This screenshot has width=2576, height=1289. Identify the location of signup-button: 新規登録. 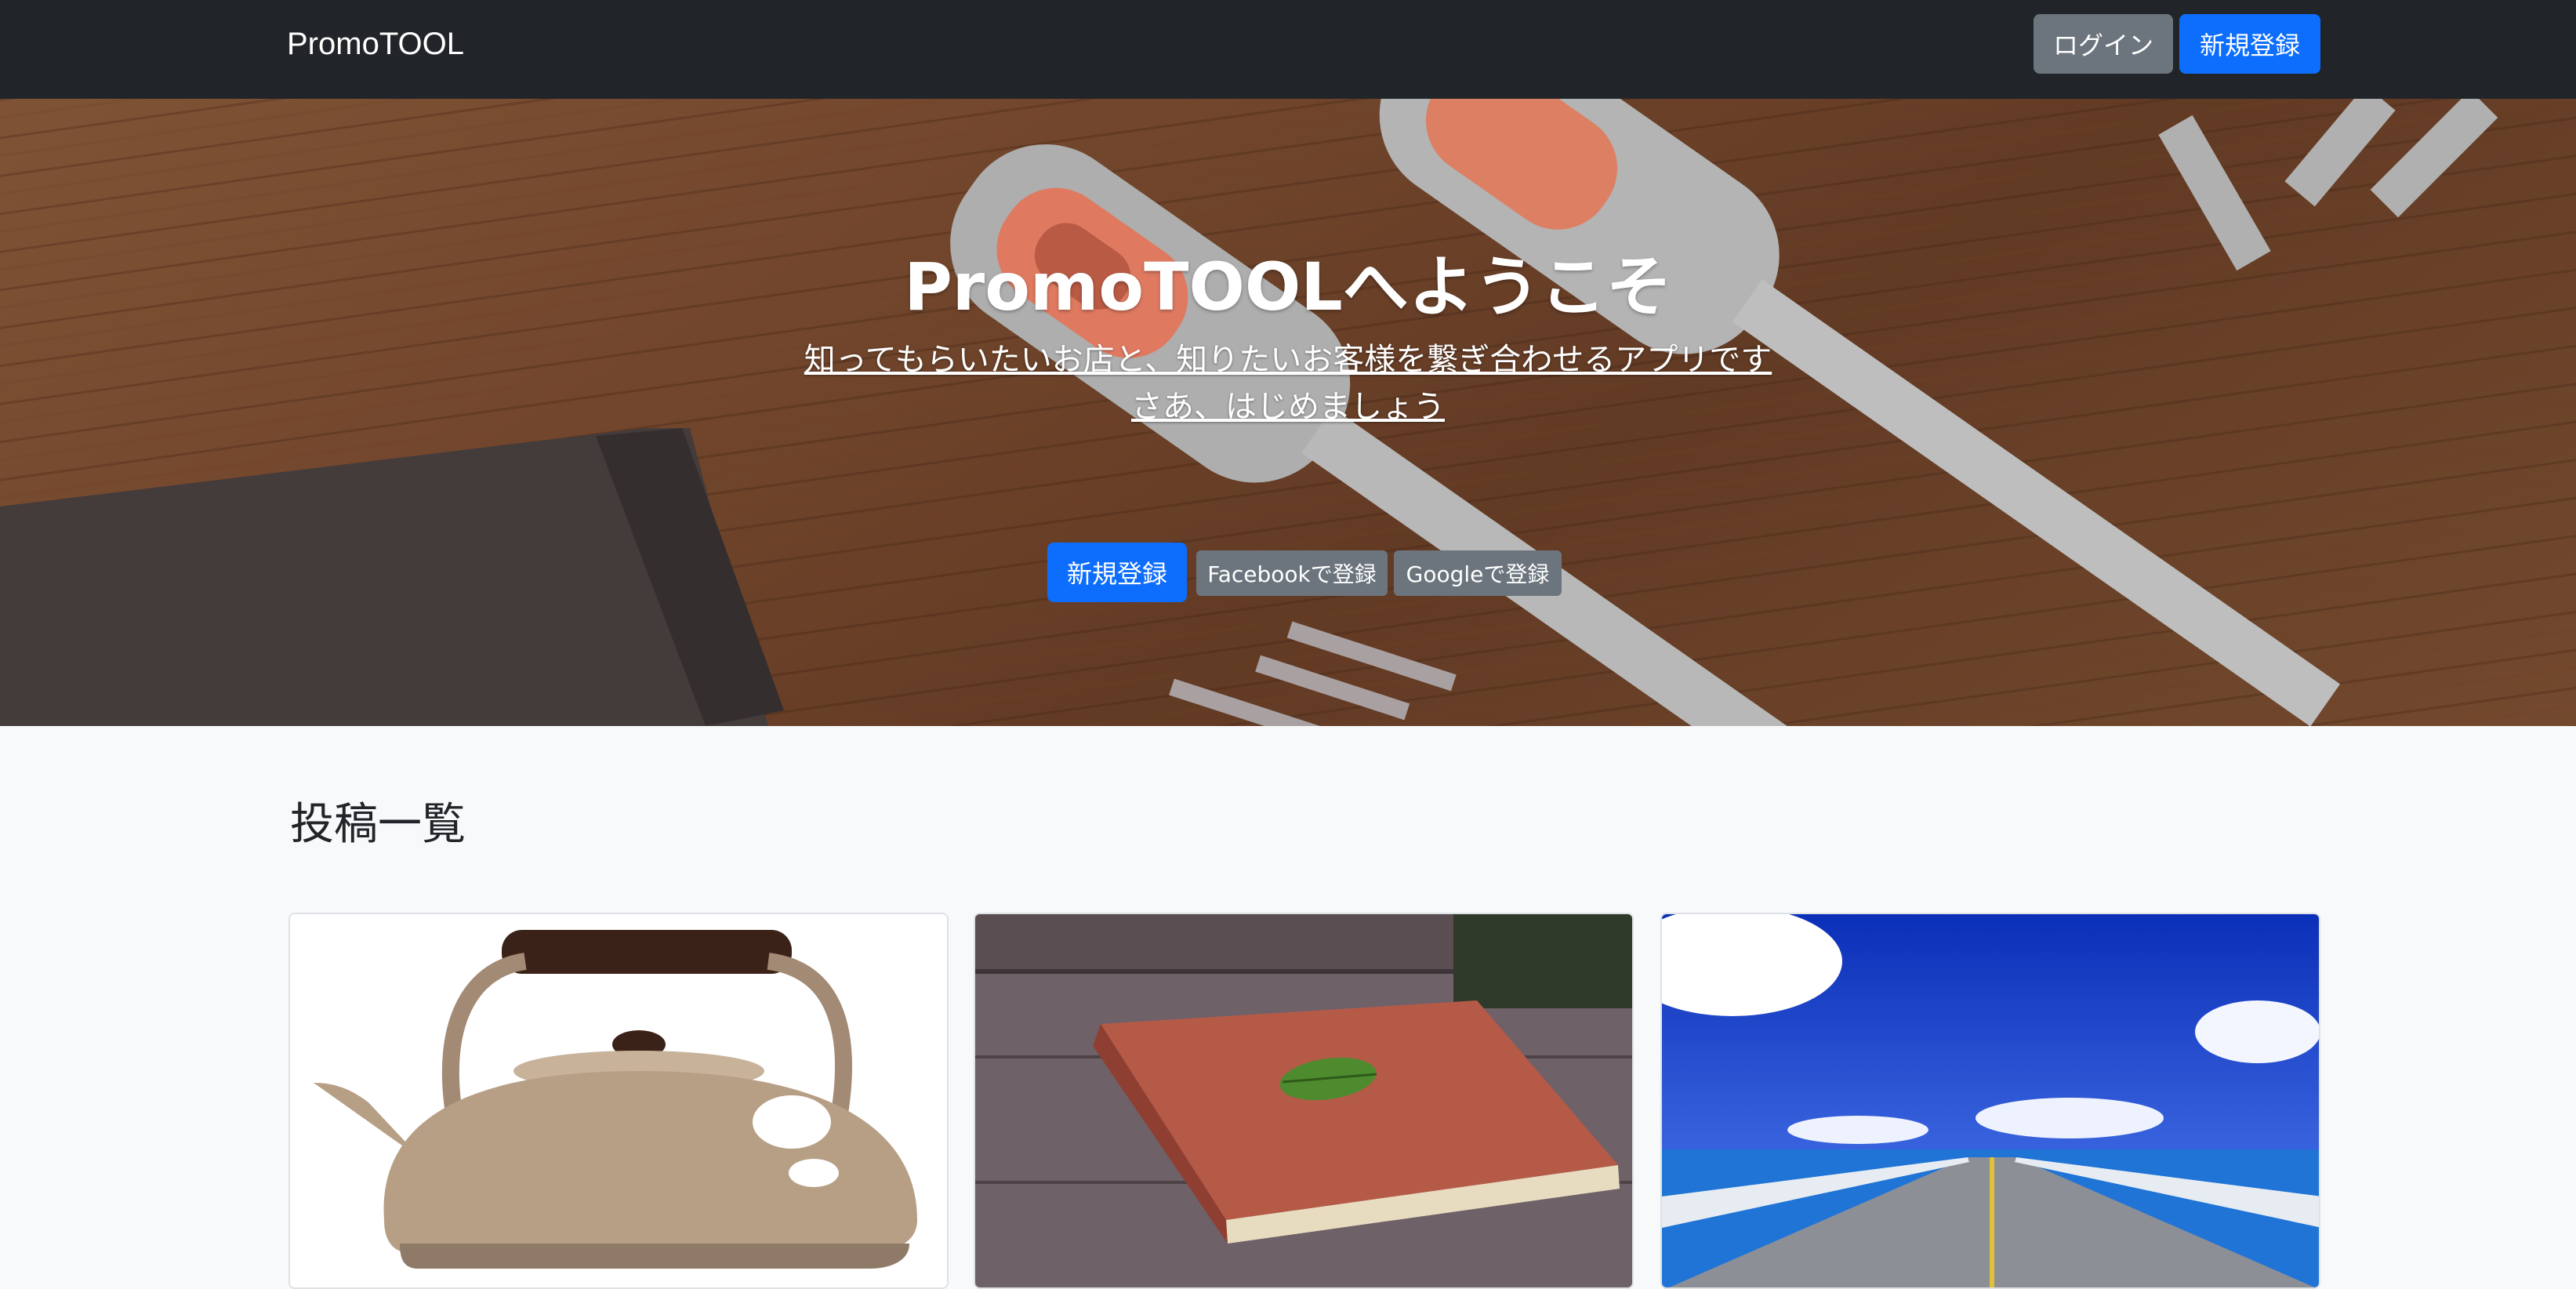
(2250, 44).